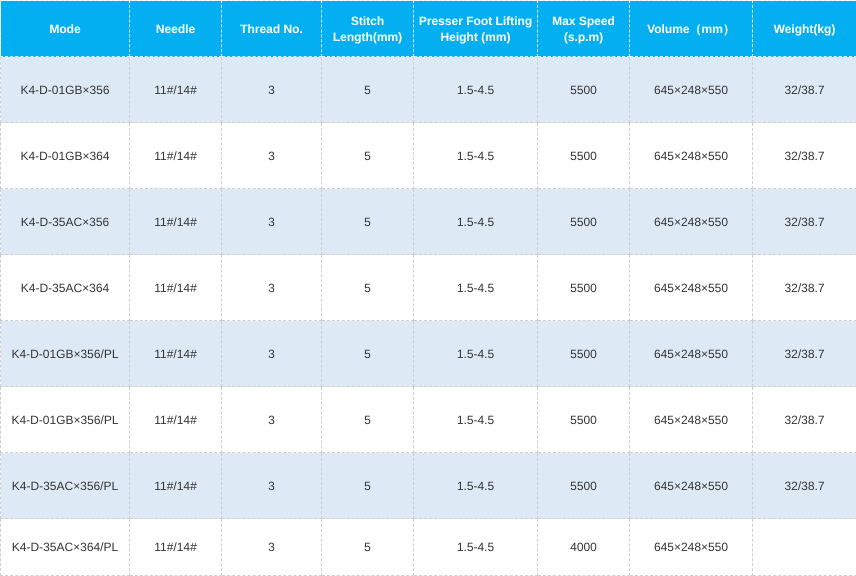  Describe the element at coordinates (65, 547) in the screenshot. I see `table-cell: K4-D-35AC×364/PL` at that location.